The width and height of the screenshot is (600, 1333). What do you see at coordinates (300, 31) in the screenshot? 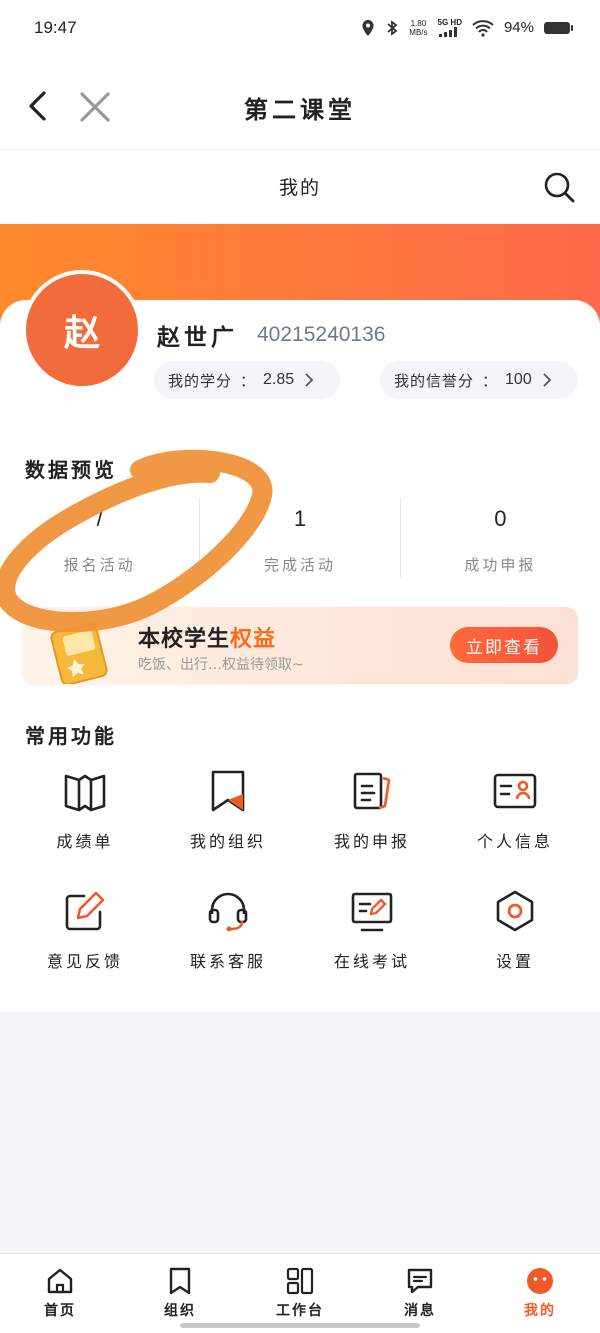
I see `status-bar: 19:47 1.80 MB/s 5G HD 94%` at bounding box center [300, 31].